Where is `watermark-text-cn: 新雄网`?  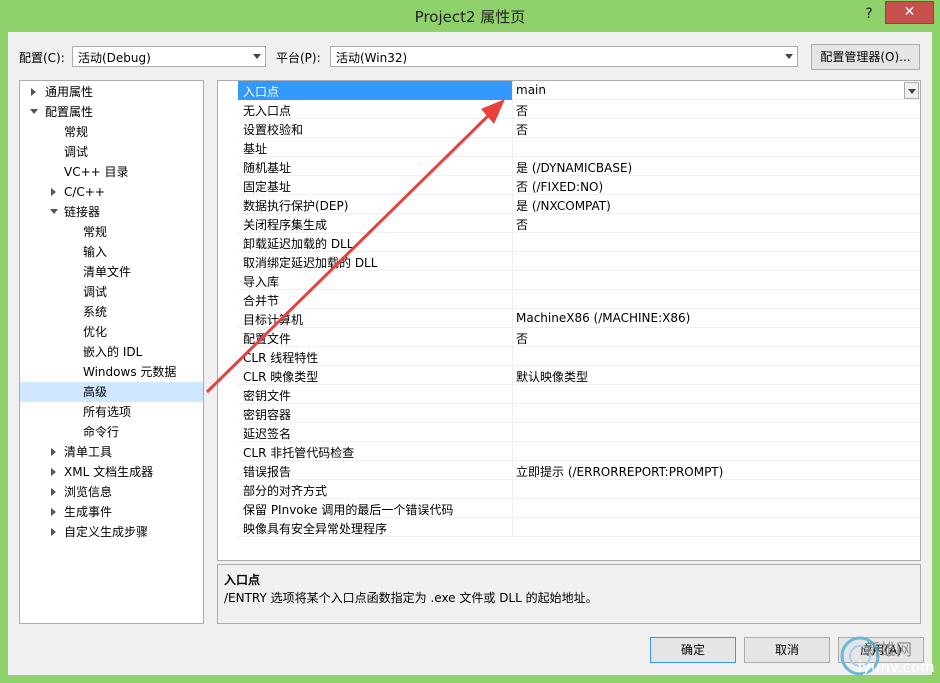 watermark-text-cn: 新雄网 is located at coordinates (888, 649).